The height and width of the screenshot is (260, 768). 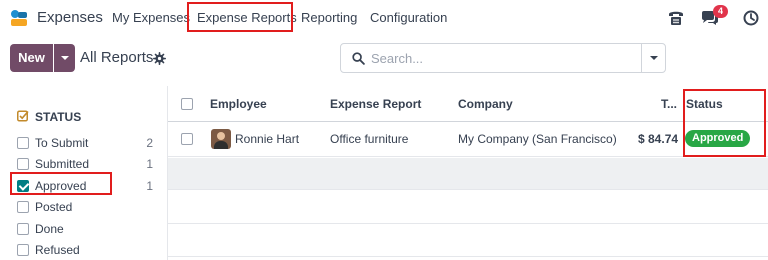 I want to click on filter-label: Submitted, so click(x=62, y=164).